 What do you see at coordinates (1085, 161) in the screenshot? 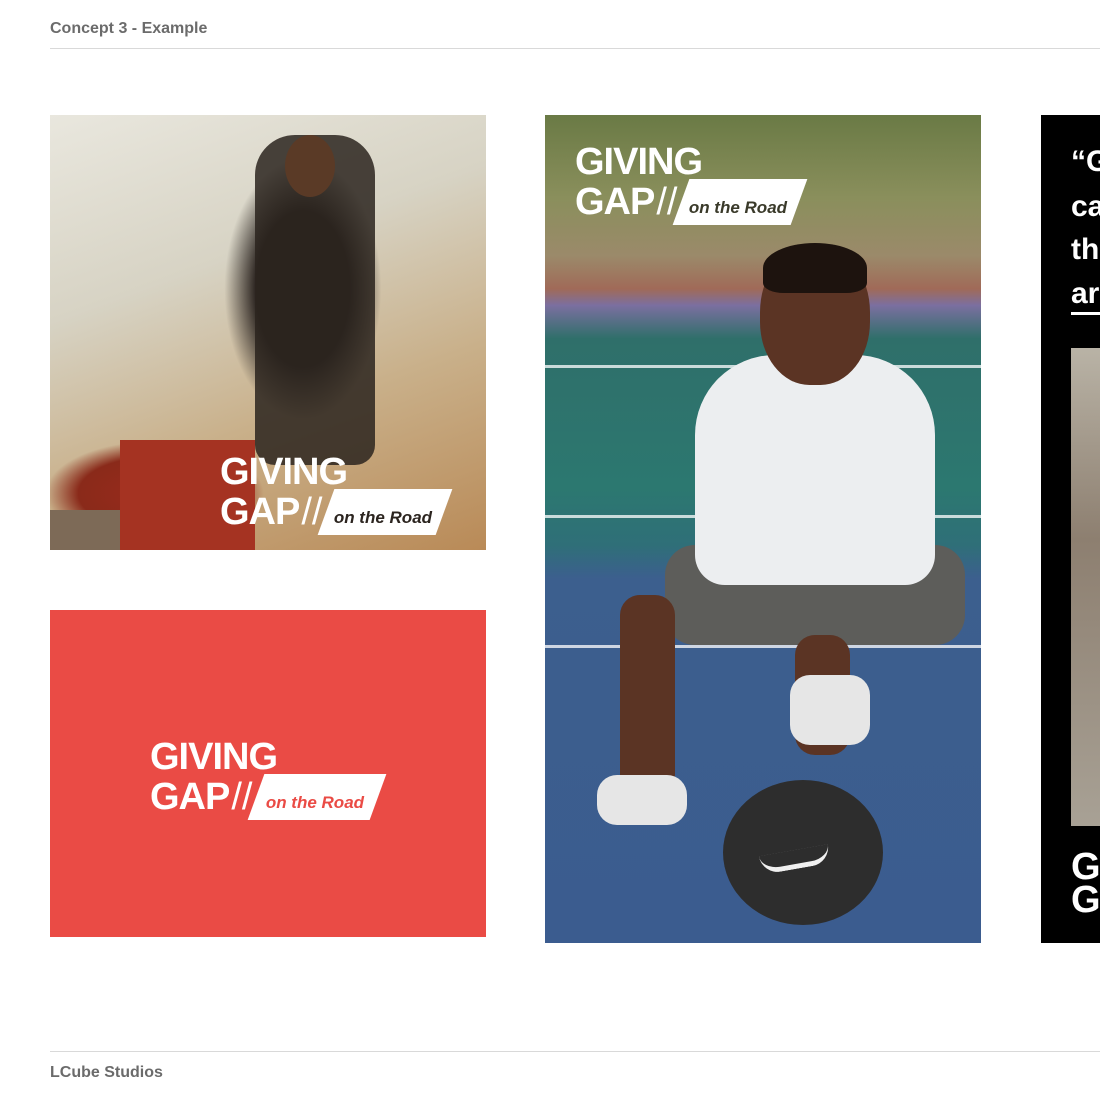
I see `quote-line: “G` at bounding box center [1085, 161].